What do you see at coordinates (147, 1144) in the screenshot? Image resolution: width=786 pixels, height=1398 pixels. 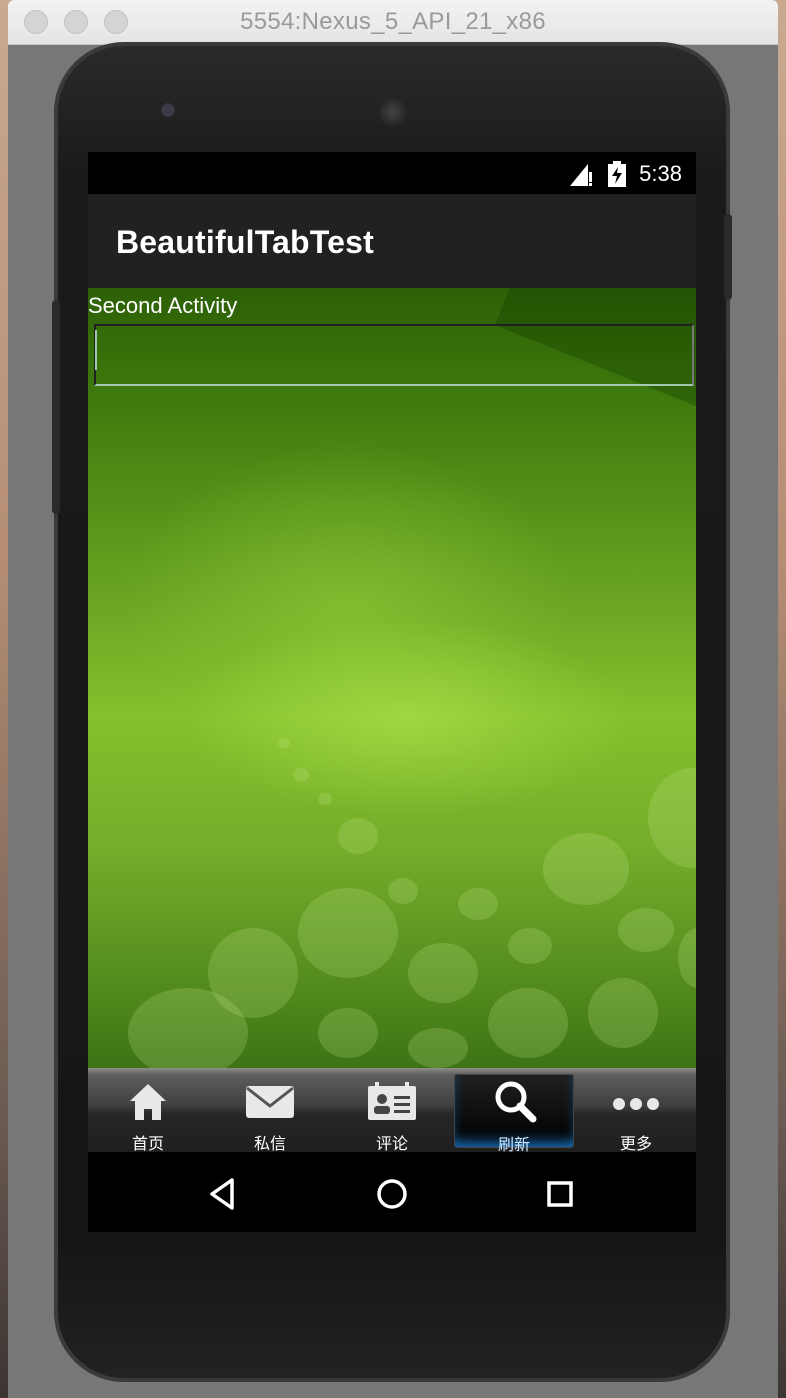 I see `tab-label: 首页` at bounding box center [147, 1144].